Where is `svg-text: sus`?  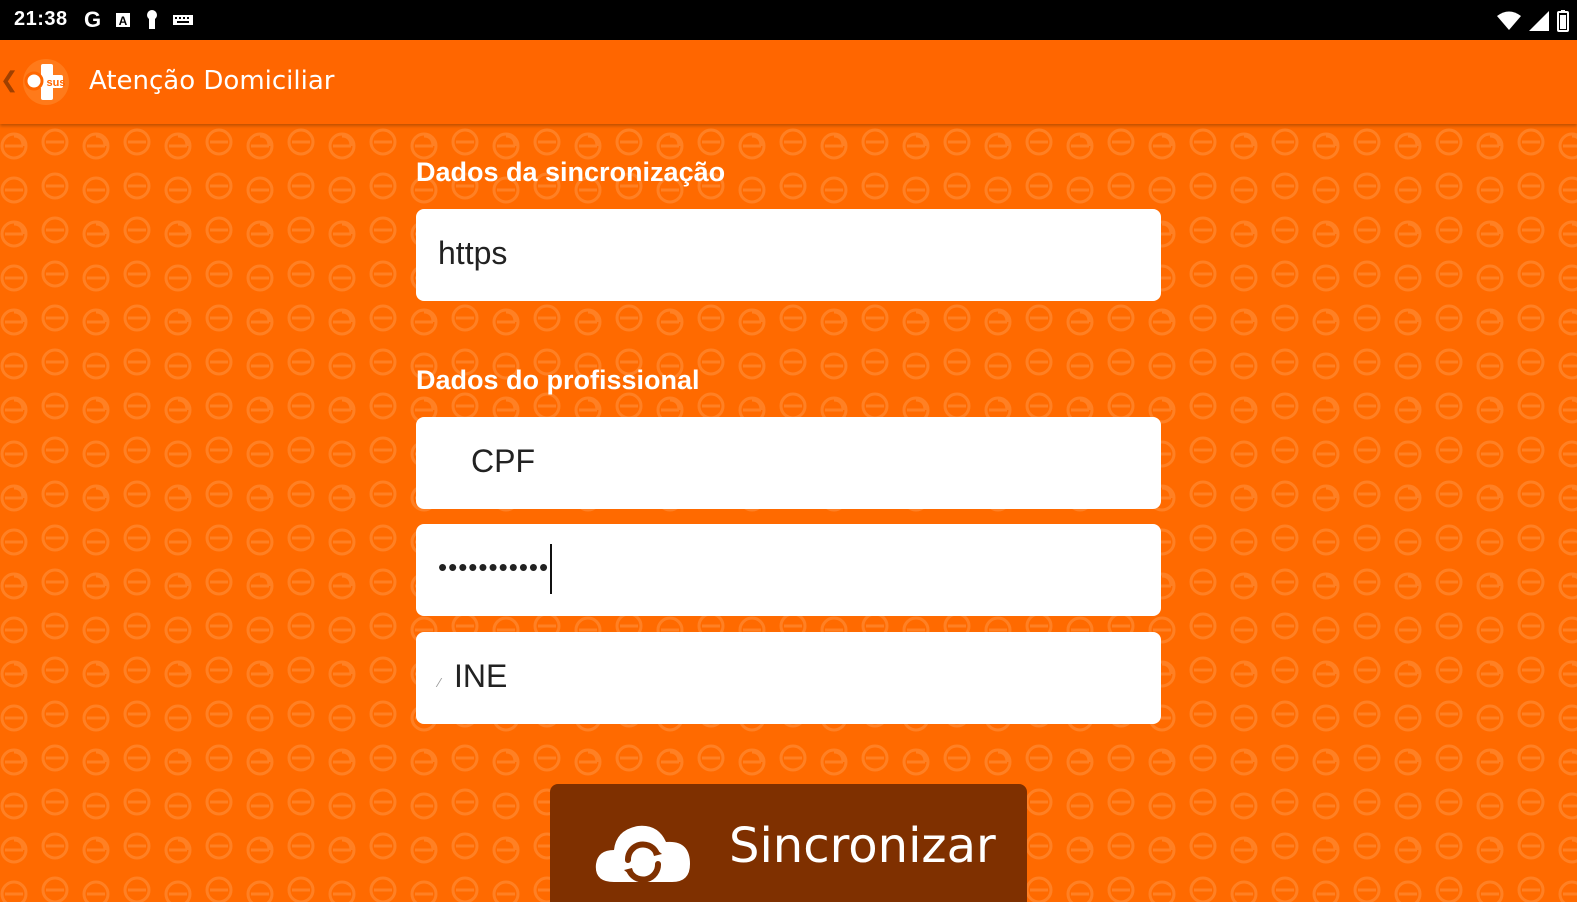 svg-text: sus is located at coordinates (56, 83).